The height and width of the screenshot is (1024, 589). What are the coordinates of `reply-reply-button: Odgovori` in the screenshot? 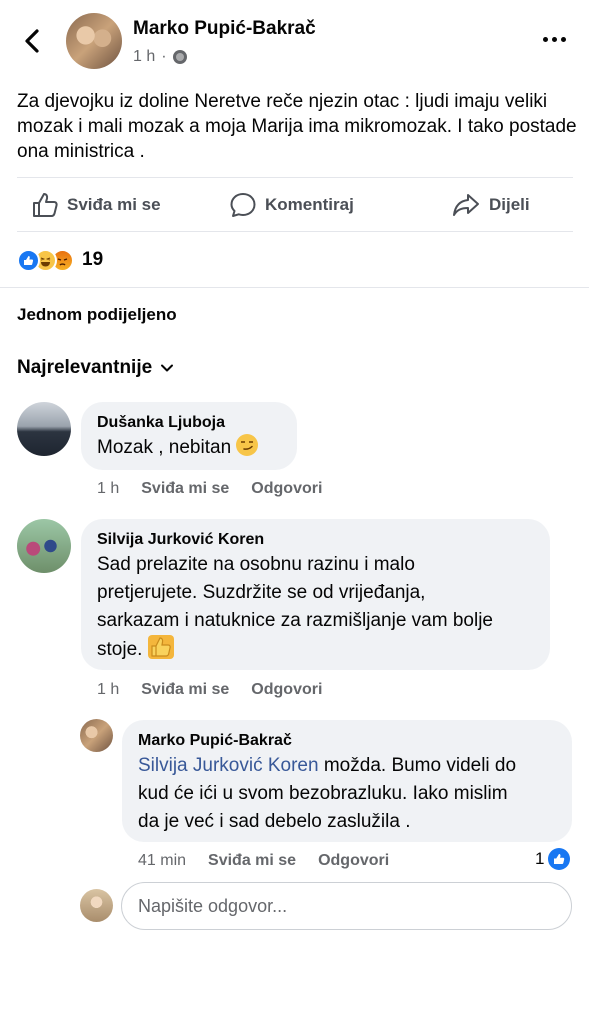 It's located at (353, 861).